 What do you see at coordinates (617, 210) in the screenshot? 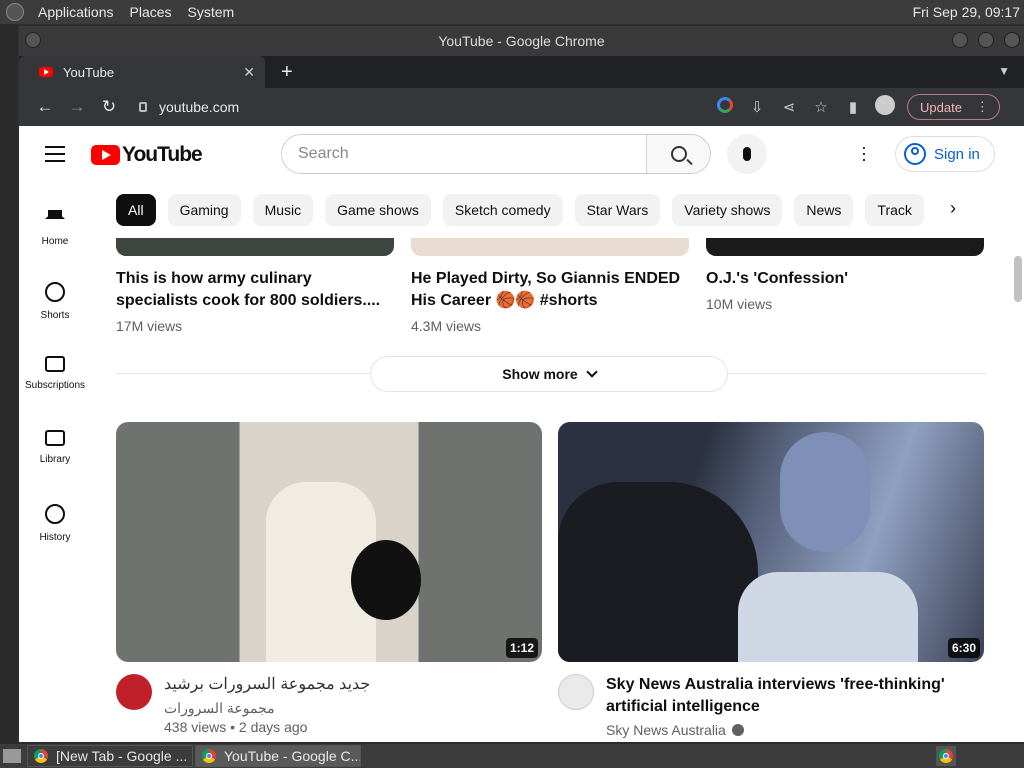
I see `chip-star-wars: Star Wars` at bounding box center [617, 210].